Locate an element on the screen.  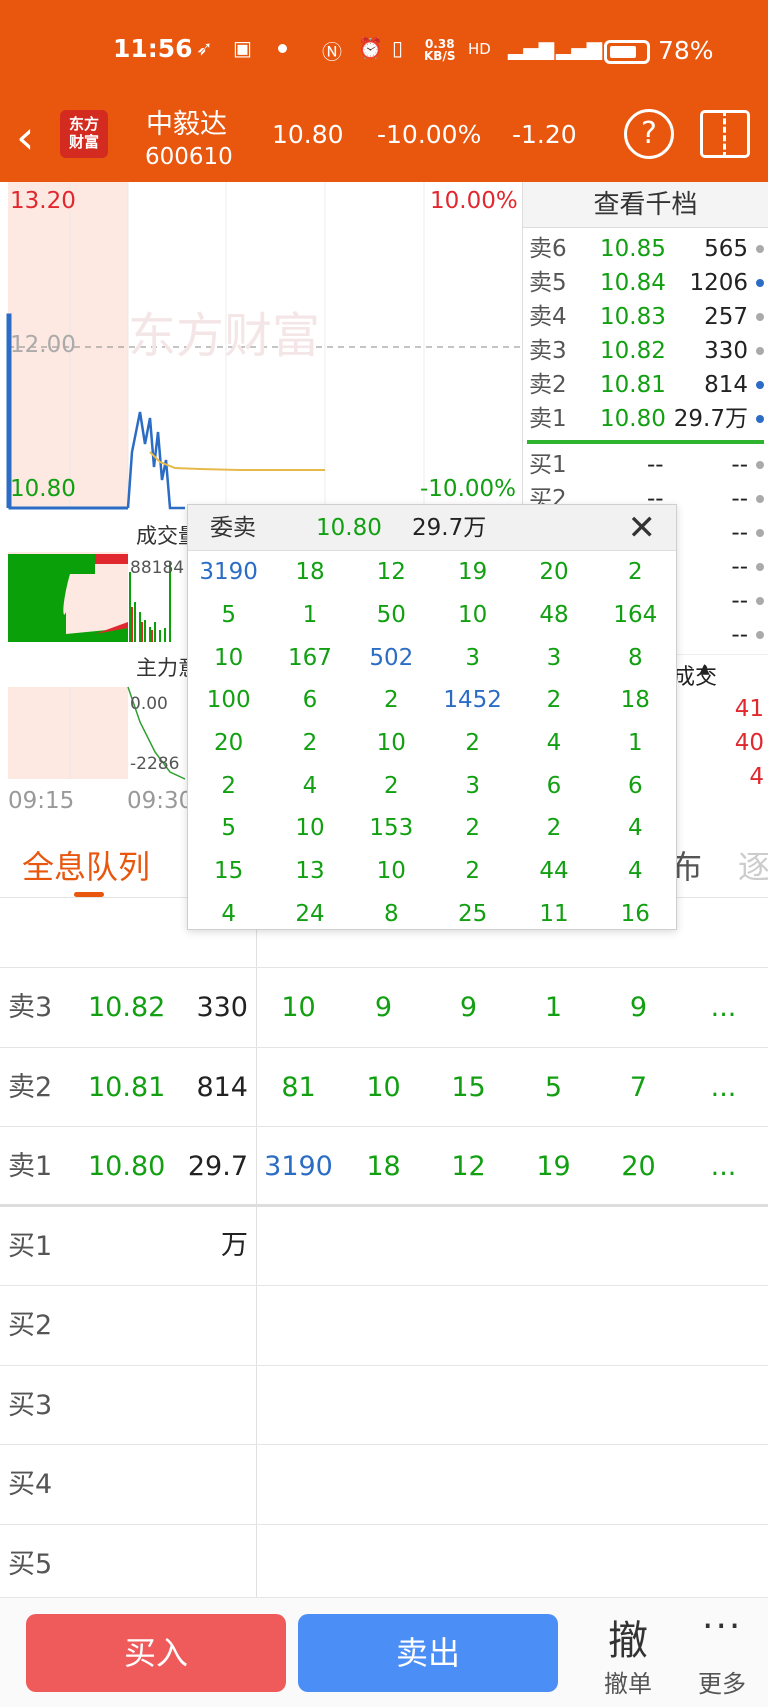
popup-order-cell: 19 is located at coordinates (473, 572).